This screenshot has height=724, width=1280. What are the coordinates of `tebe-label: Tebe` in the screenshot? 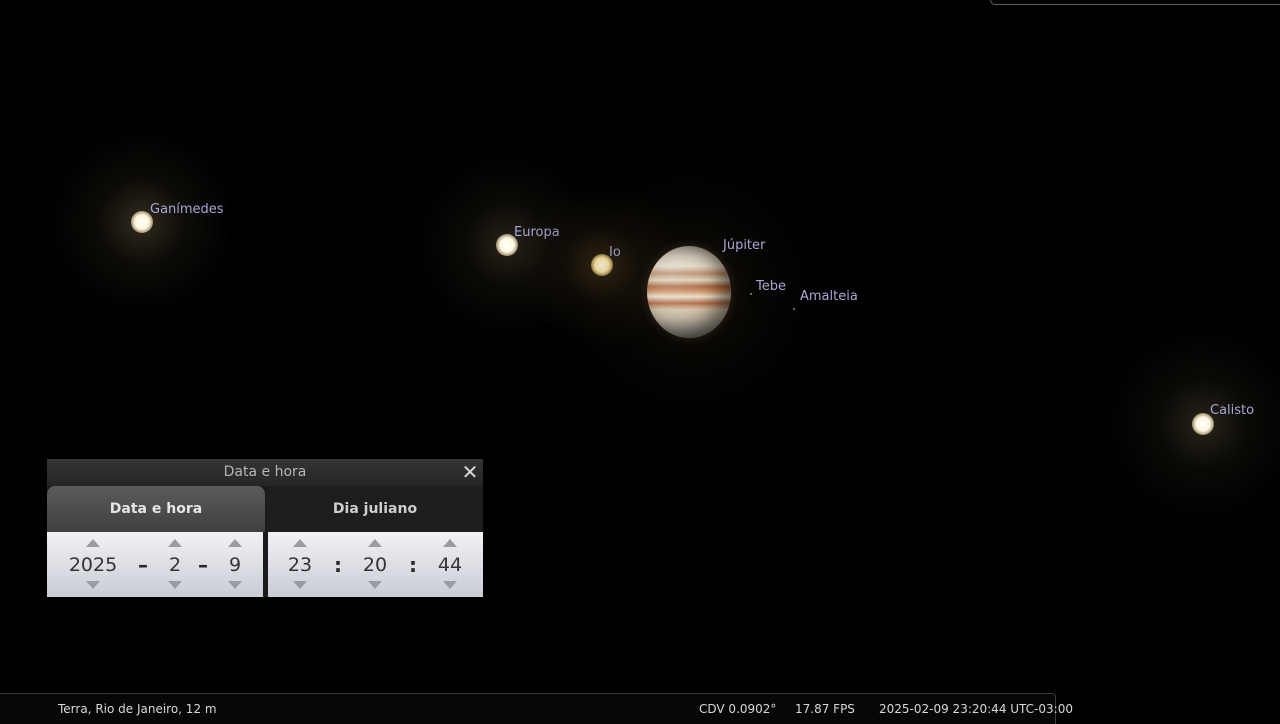 It's located at (771, 286).